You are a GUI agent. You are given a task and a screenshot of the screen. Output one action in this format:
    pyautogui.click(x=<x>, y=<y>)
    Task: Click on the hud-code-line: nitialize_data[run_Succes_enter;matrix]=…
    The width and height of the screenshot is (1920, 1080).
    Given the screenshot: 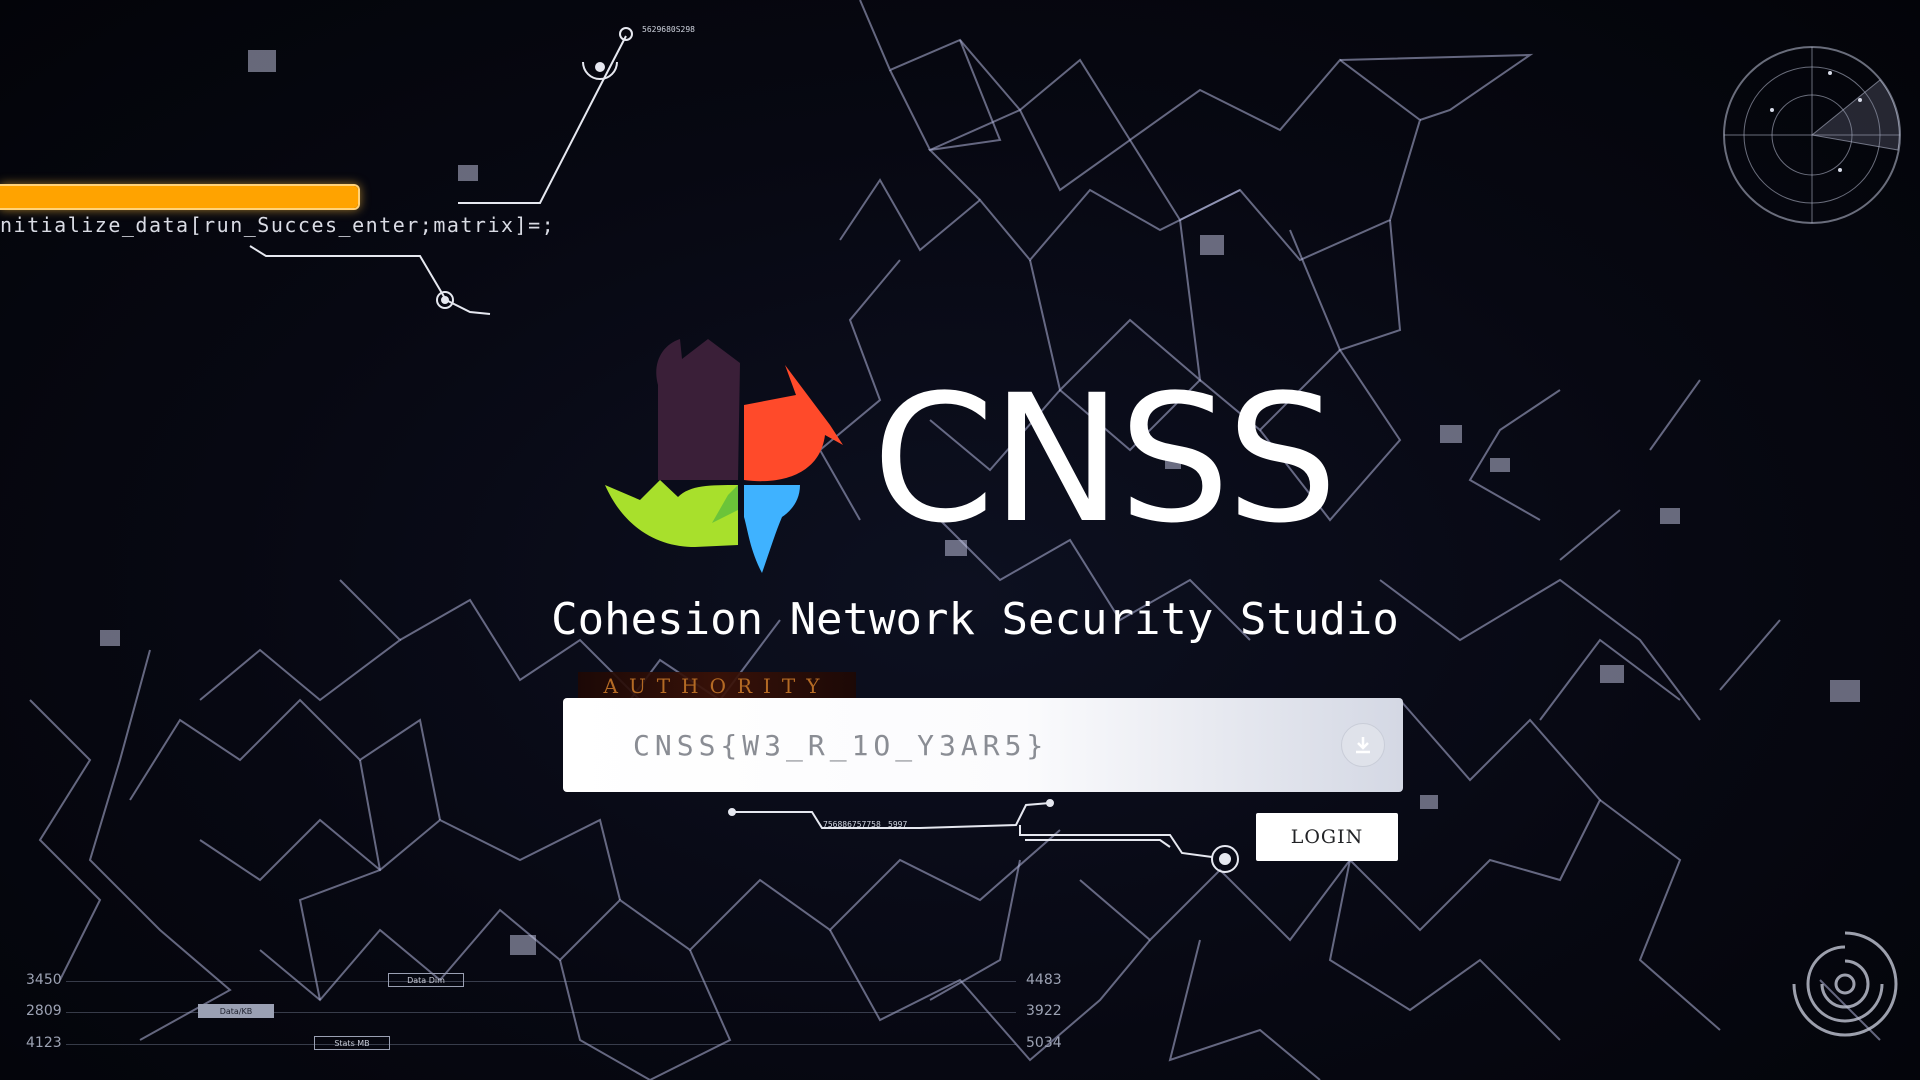 What is the action you would take?
    pyautogui.click(x=278, y=225)
    